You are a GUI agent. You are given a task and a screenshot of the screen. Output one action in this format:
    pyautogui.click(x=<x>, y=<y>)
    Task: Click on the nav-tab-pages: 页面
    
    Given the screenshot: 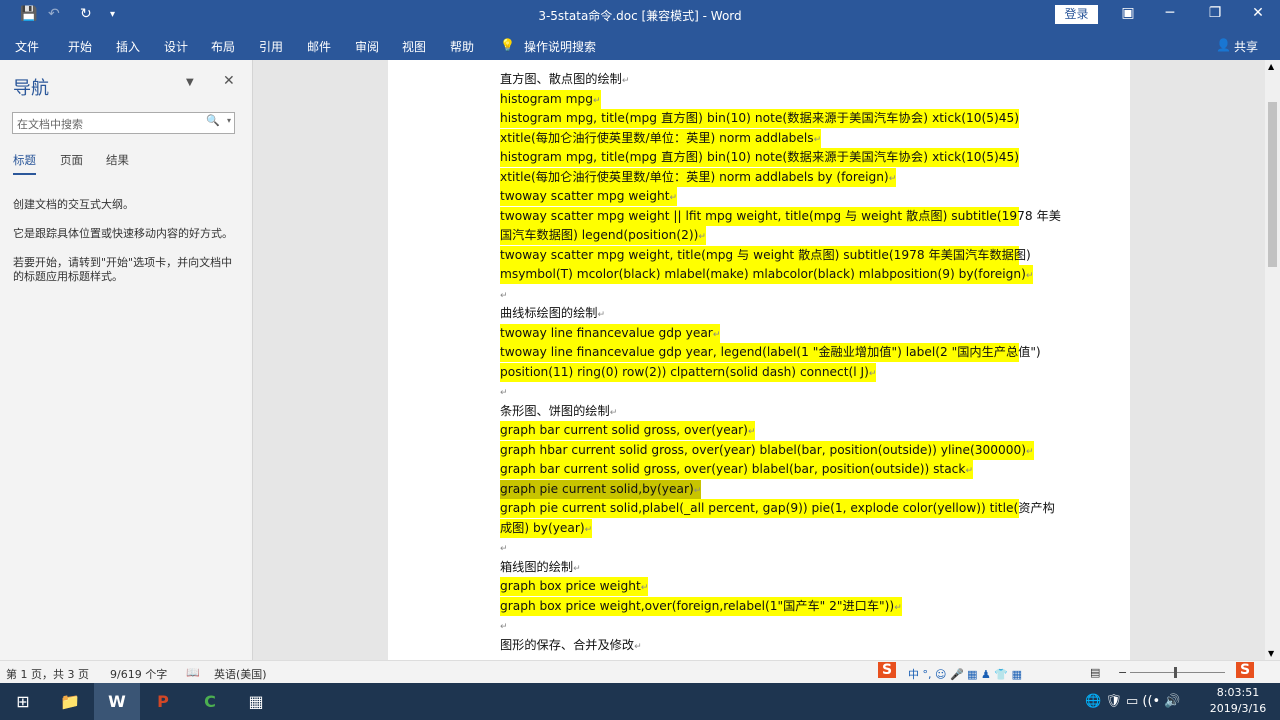 What is the action you would take?
    pyautogui.click(x=71, y=160)
    